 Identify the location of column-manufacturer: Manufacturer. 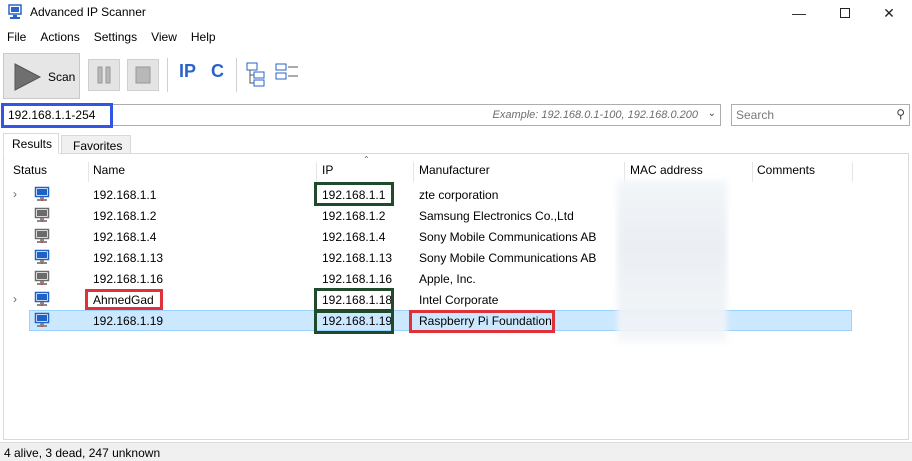
(454, 170).